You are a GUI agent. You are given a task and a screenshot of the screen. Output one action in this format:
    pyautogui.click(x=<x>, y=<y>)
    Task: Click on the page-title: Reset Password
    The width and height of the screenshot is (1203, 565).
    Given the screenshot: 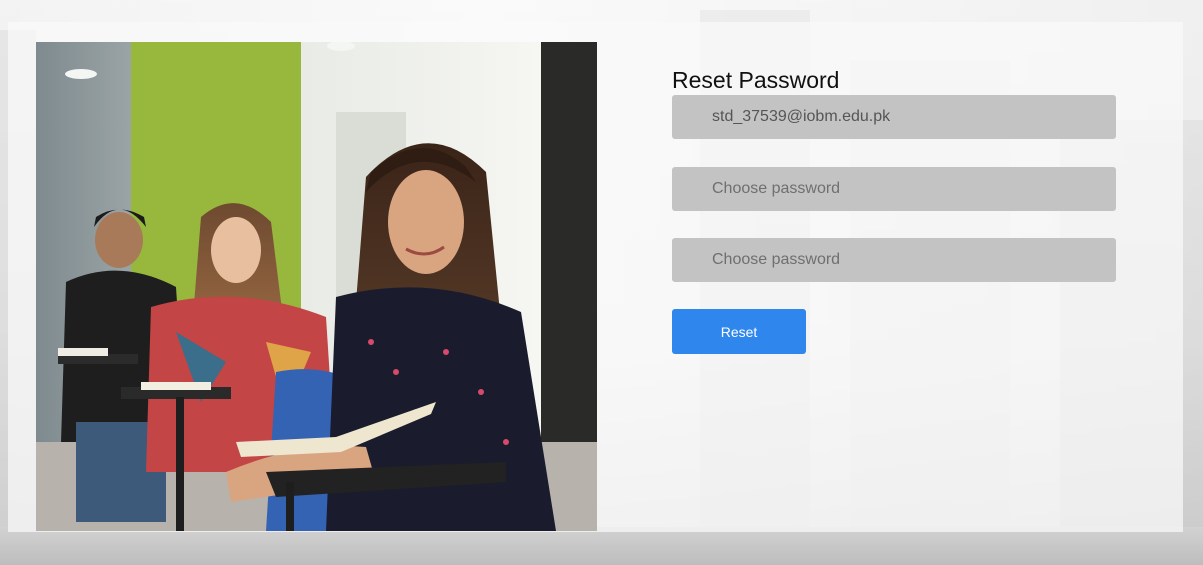 What is the action you would take?
    pyautogui.click(x=756, y=80)
    